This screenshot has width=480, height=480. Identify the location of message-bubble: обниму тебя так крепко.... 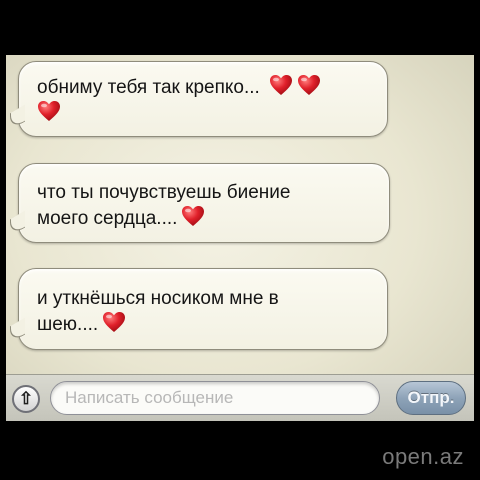
(199, 99).